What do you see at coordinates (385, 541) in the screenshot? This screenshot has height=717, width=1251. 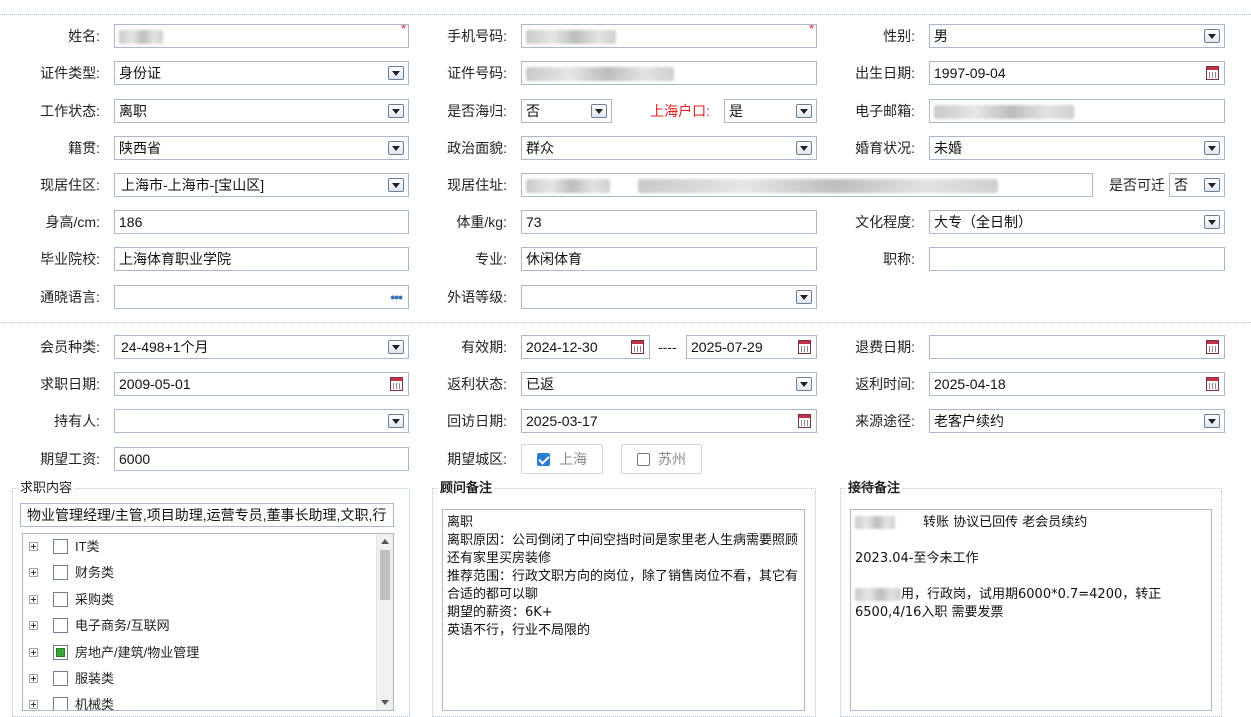 I see `scroll-up-icon` at bounding box center [385, 541].